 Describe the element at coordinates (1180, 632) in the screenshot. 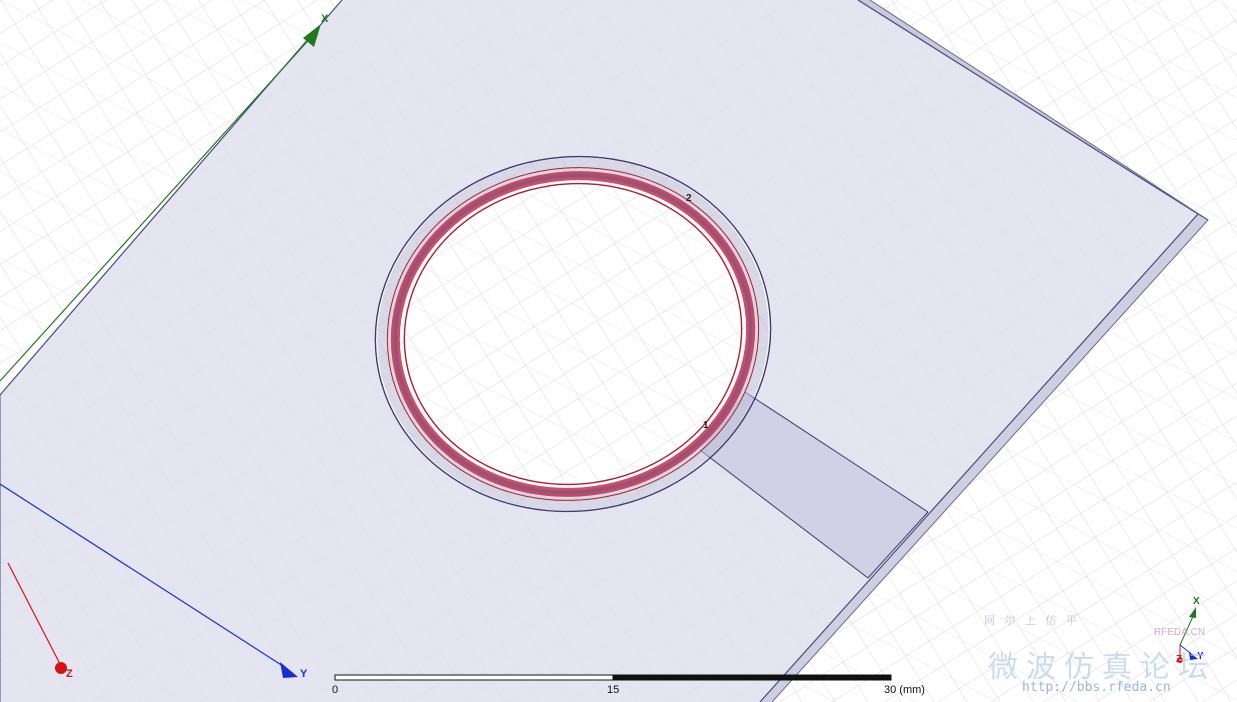

I see `watermark-site: RFEDA.CN` at that location.